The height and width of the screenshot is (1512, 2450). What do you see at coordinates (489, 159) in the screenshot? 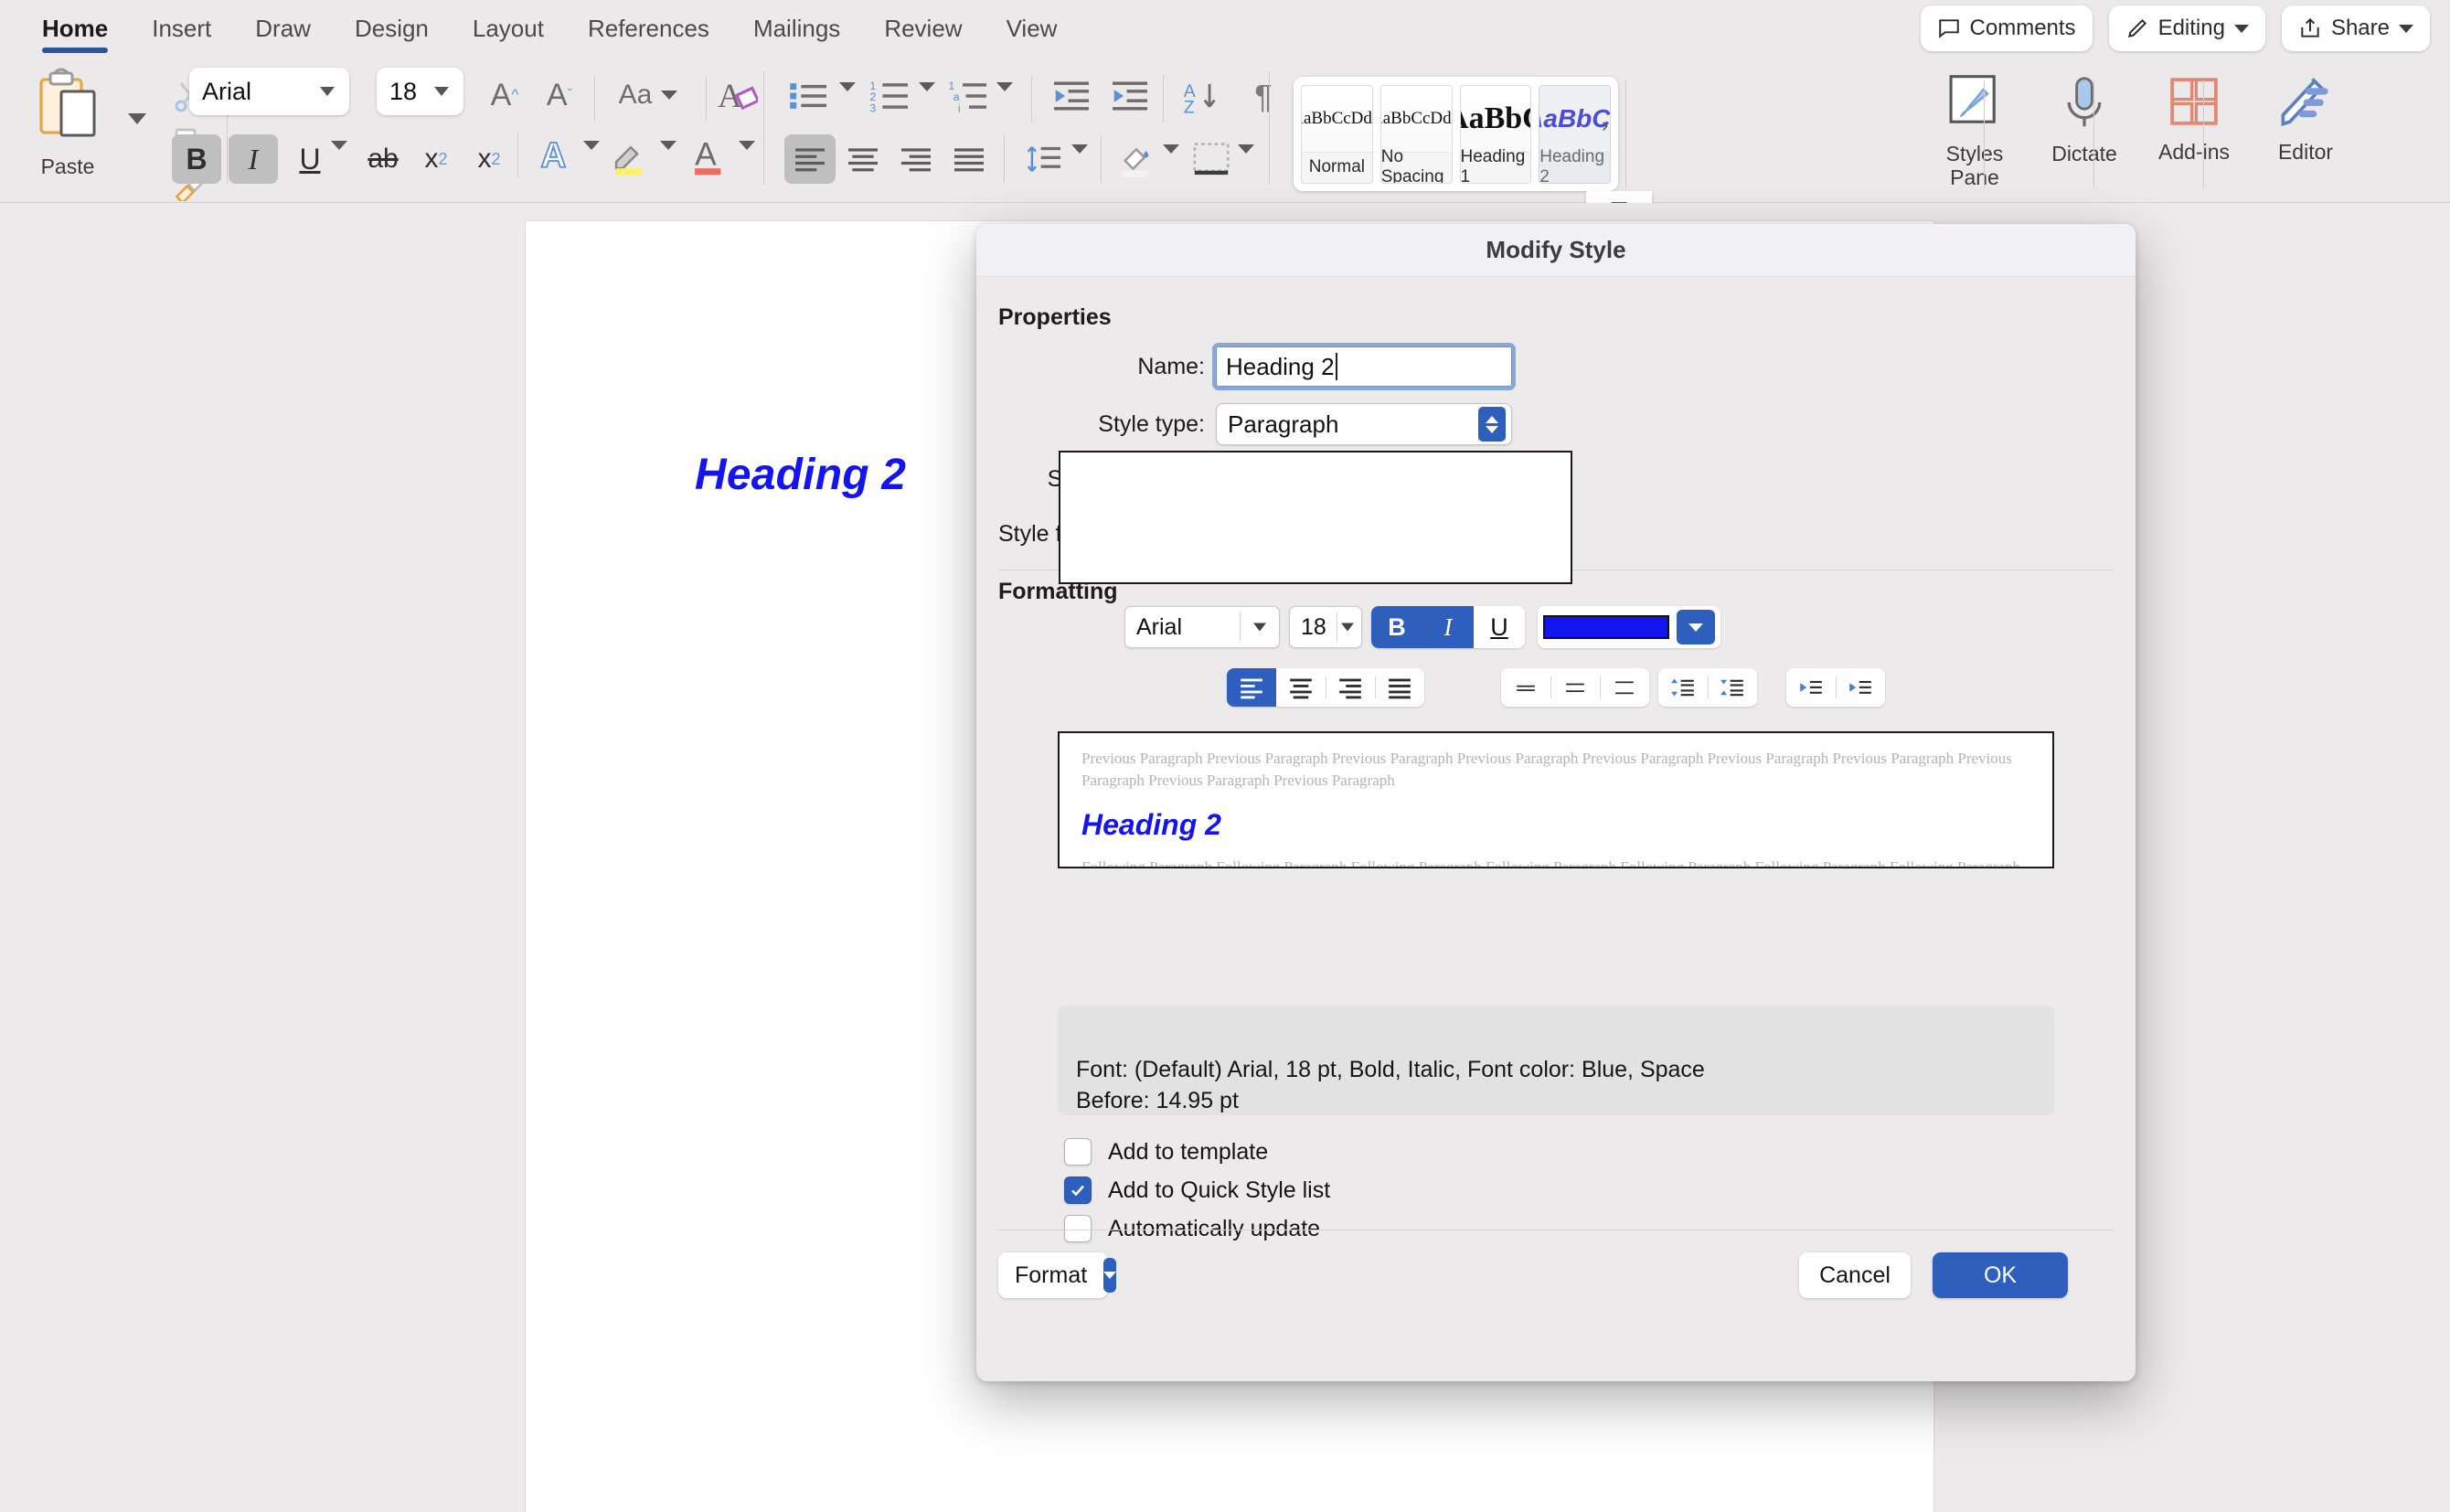
I see `superscript-button: x2` at bounding box center [489, 159].